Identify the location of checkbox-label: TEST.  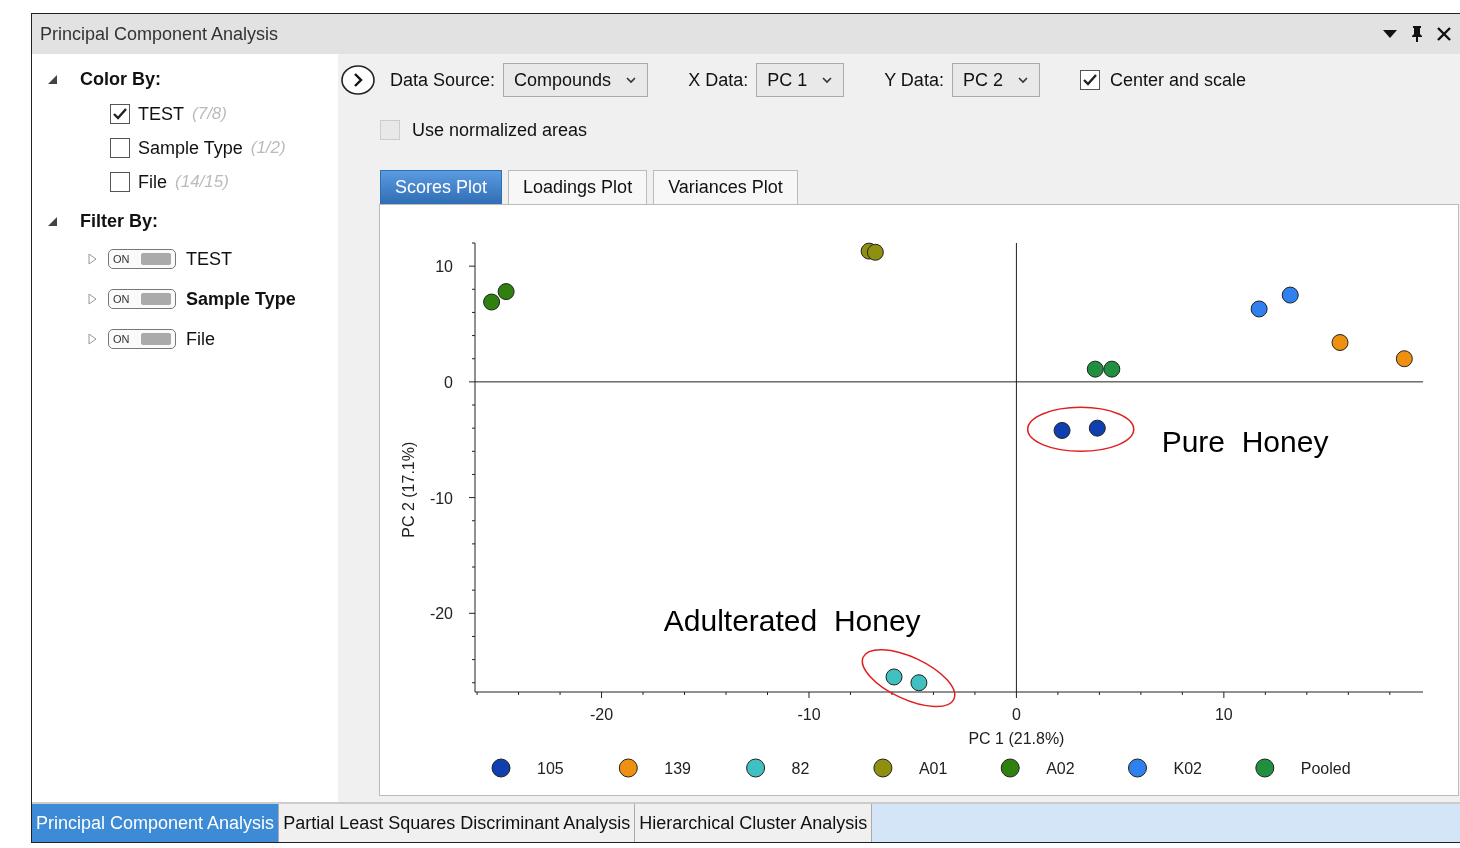
(161, 114).